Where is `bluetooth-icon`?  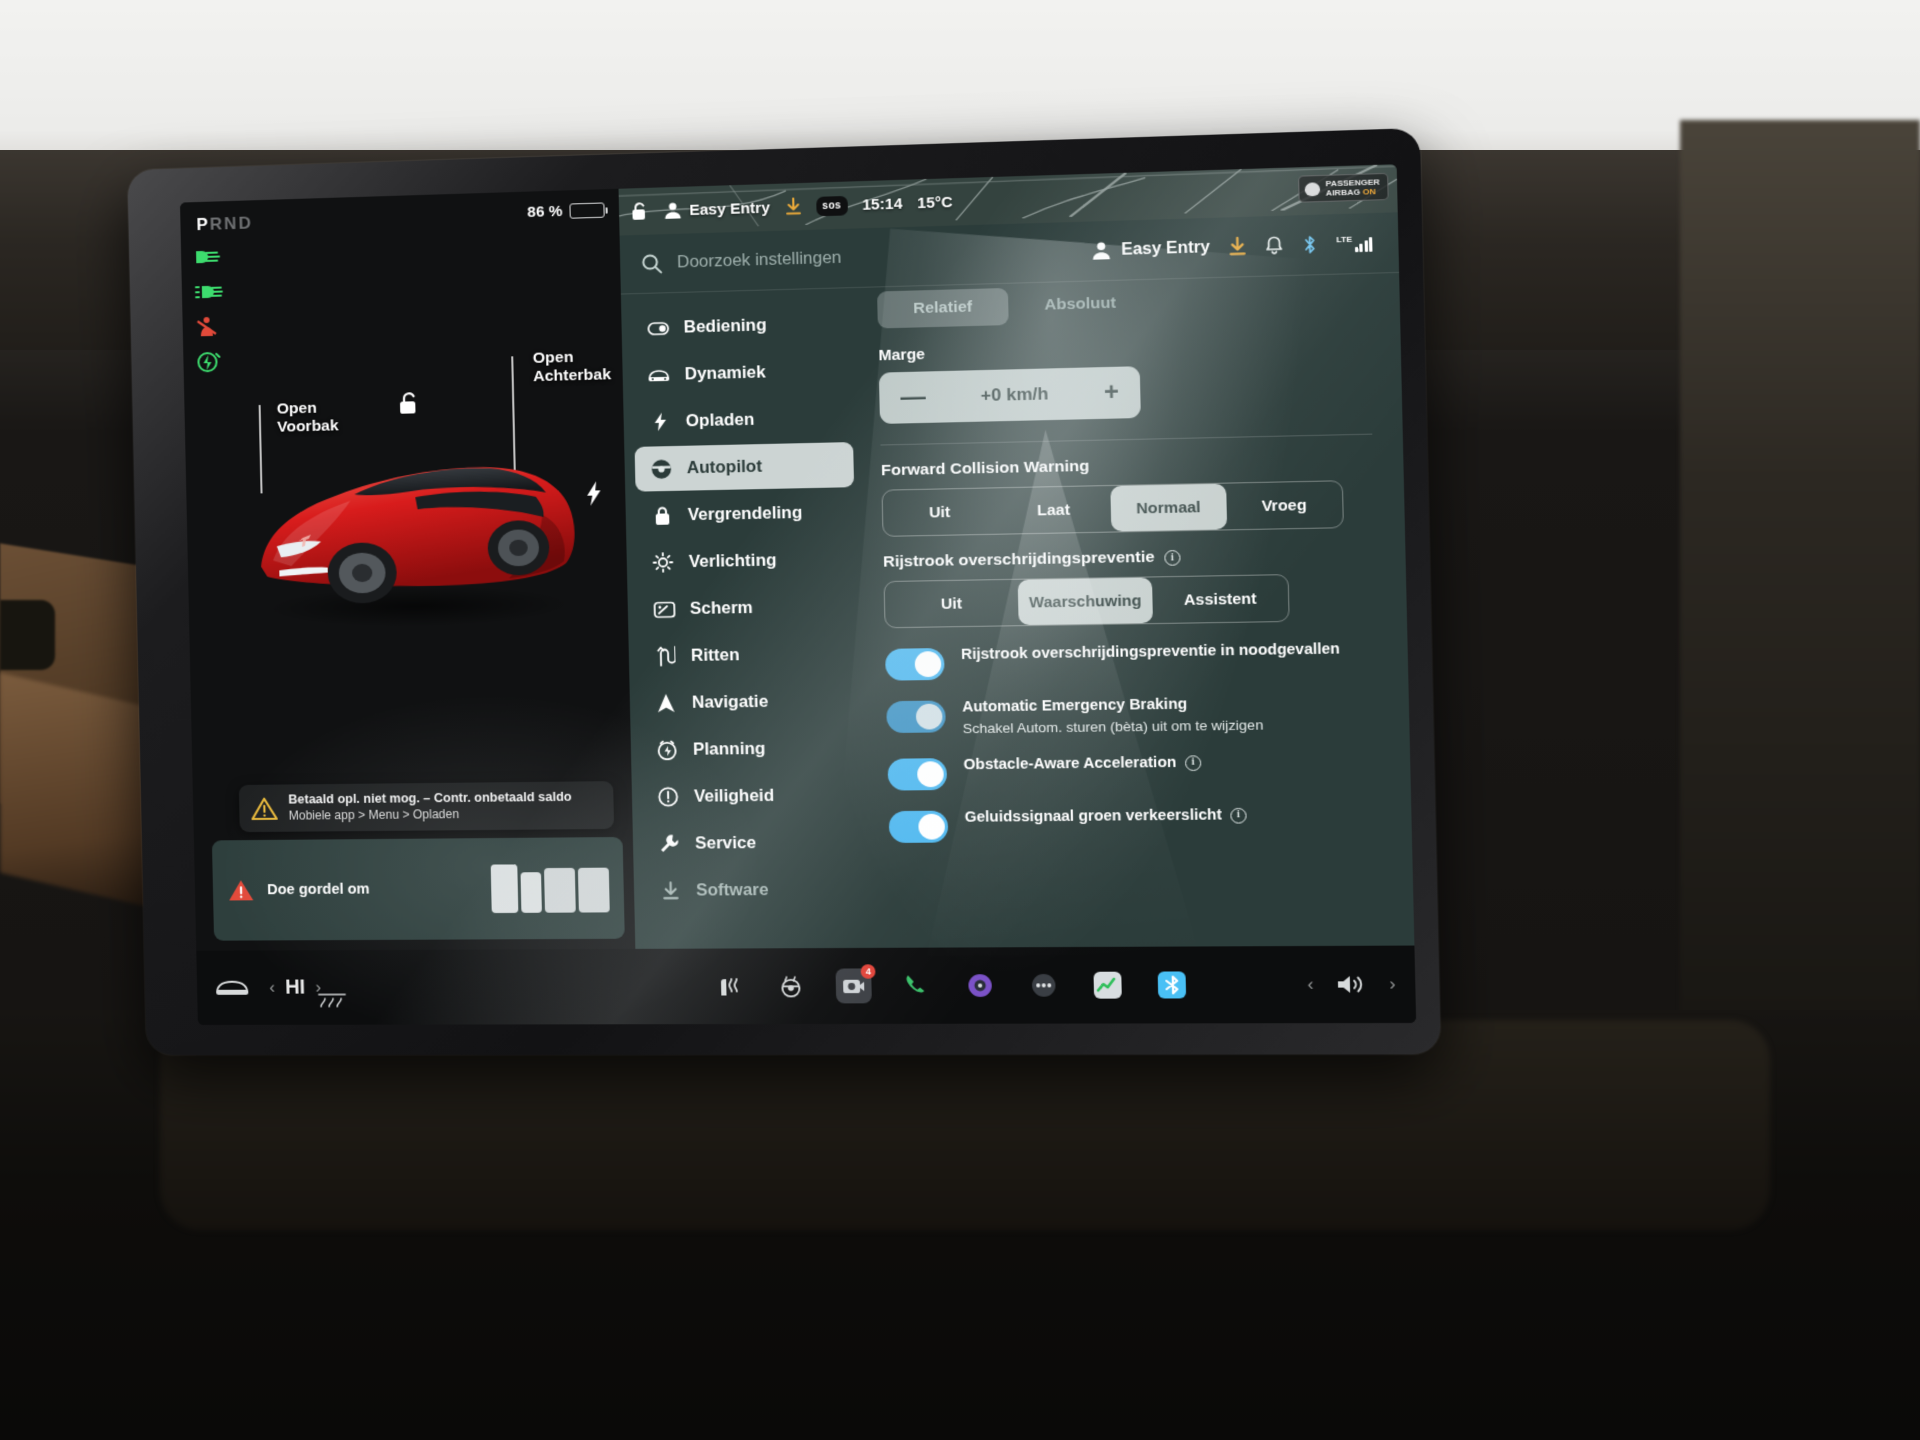 bluetooth-icon is located at coordinates (1310, 245).